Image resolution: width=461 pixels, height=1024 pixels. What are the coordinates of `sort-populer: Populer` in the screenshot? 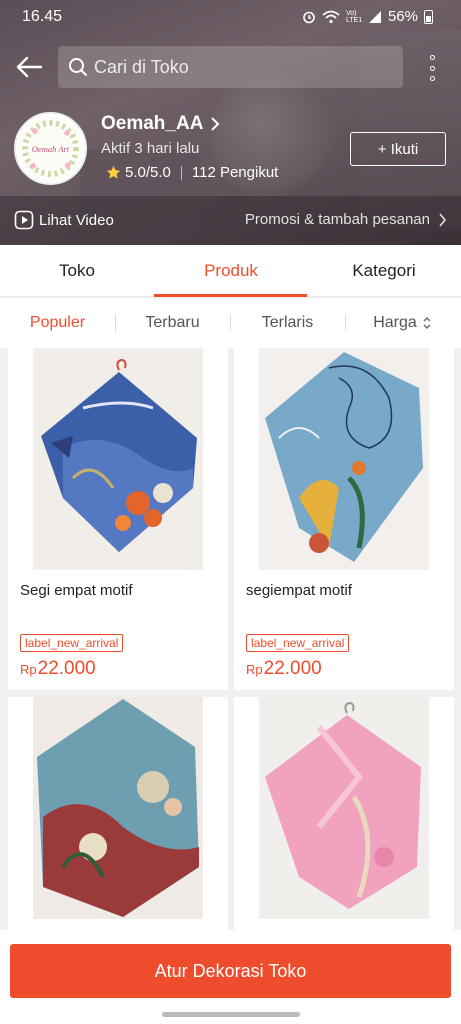 It's located at (57, 323).